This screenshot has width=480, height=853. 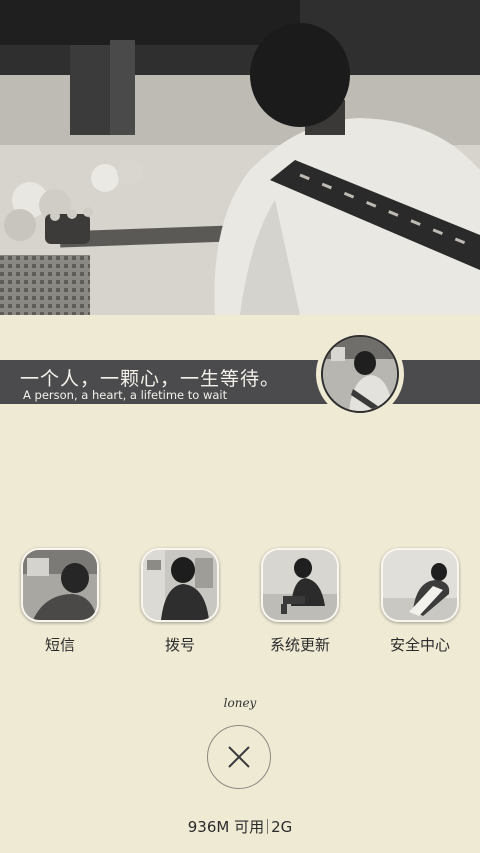 I want to click on dialer-icon, so click(x=180, y=585).